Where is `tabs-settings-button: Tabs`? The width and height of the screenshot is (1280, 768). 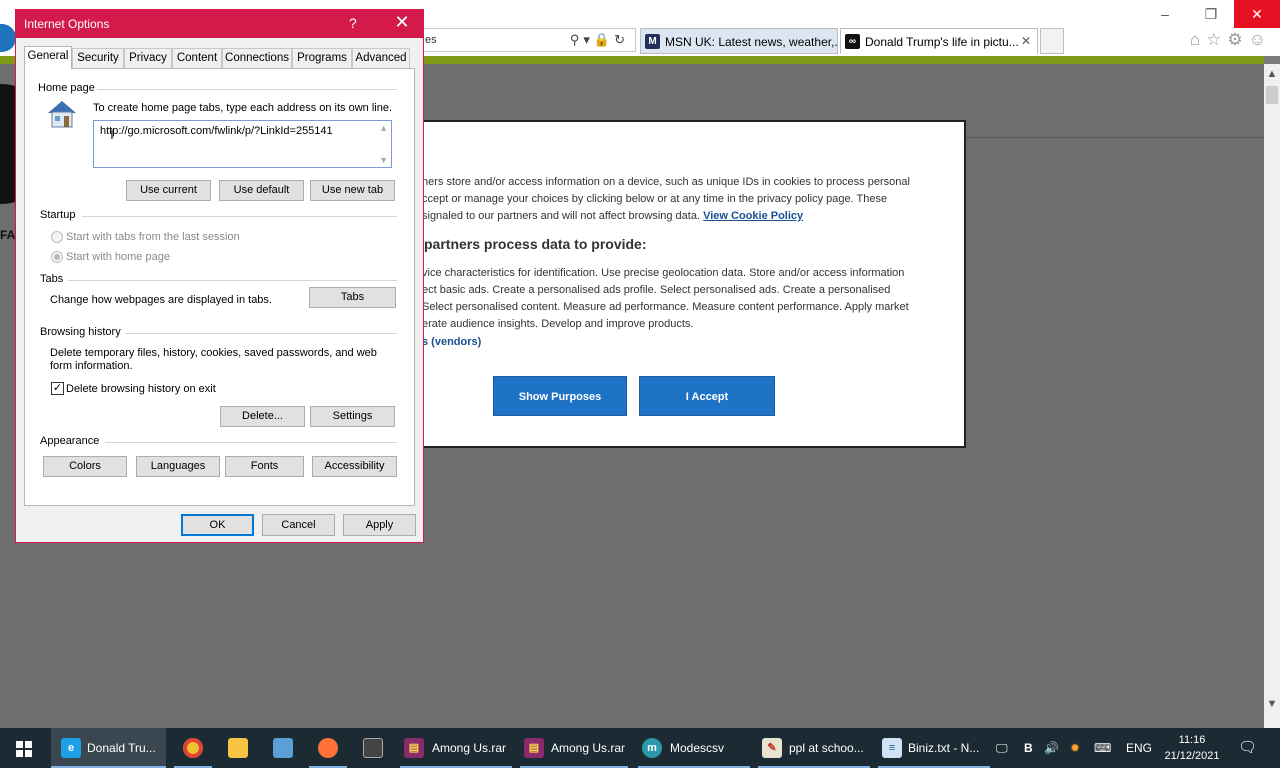
tabs-settings-button: Tabs is located at coordinates (352, 297).